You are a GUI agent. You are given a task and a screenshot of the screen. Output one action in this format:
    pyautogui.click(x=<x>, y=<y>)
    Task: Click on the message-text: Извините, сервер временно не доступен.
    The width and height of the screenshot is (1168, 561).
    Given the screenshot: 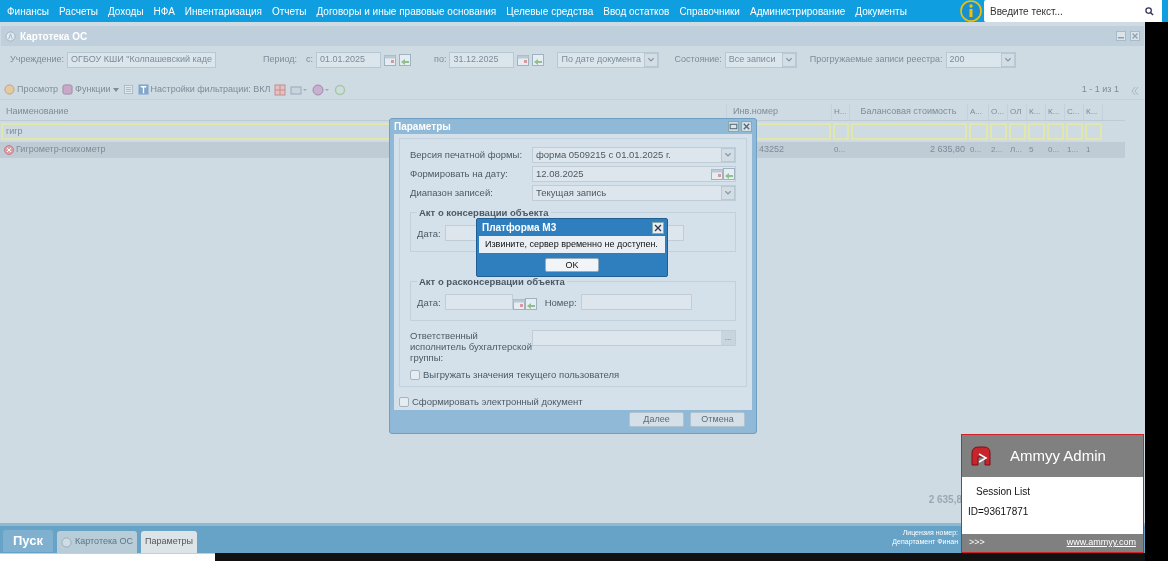 What is the action you would take?
    pyautogui.click(x=572, y=244)
    